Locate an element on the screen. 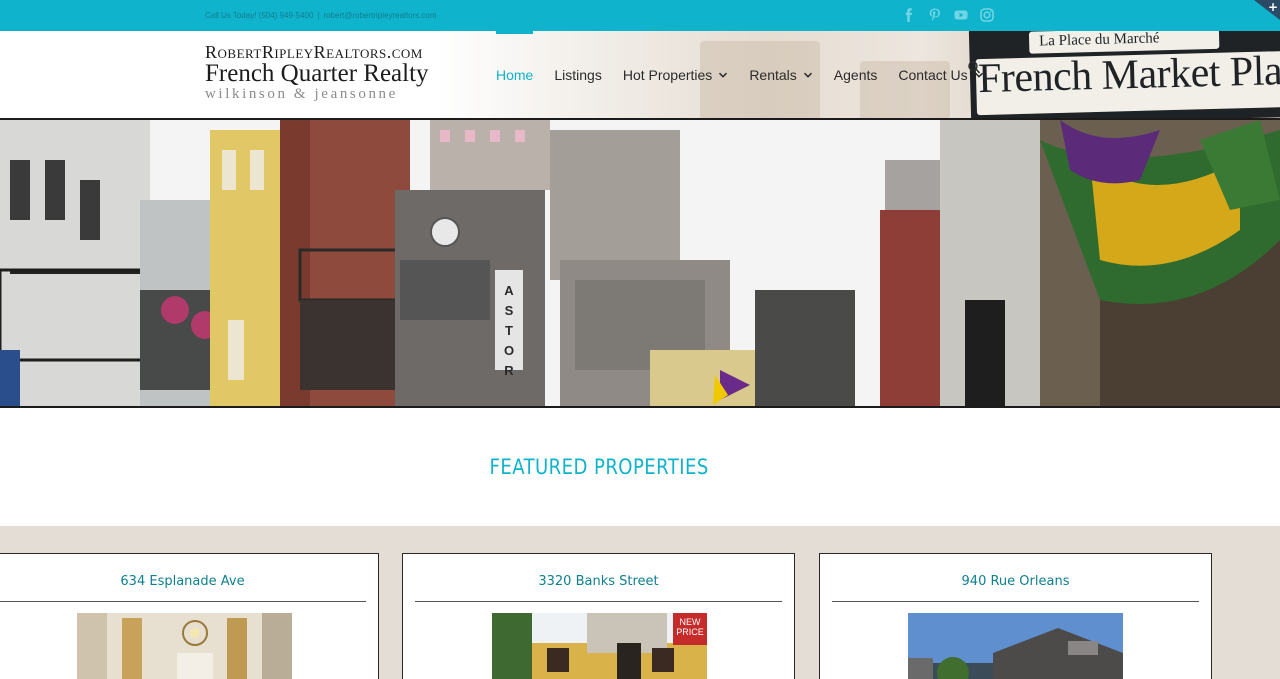 This screenshot has height=679, width=1280. logo-title: French Quarter Realty is located at coordinates (317, 73).